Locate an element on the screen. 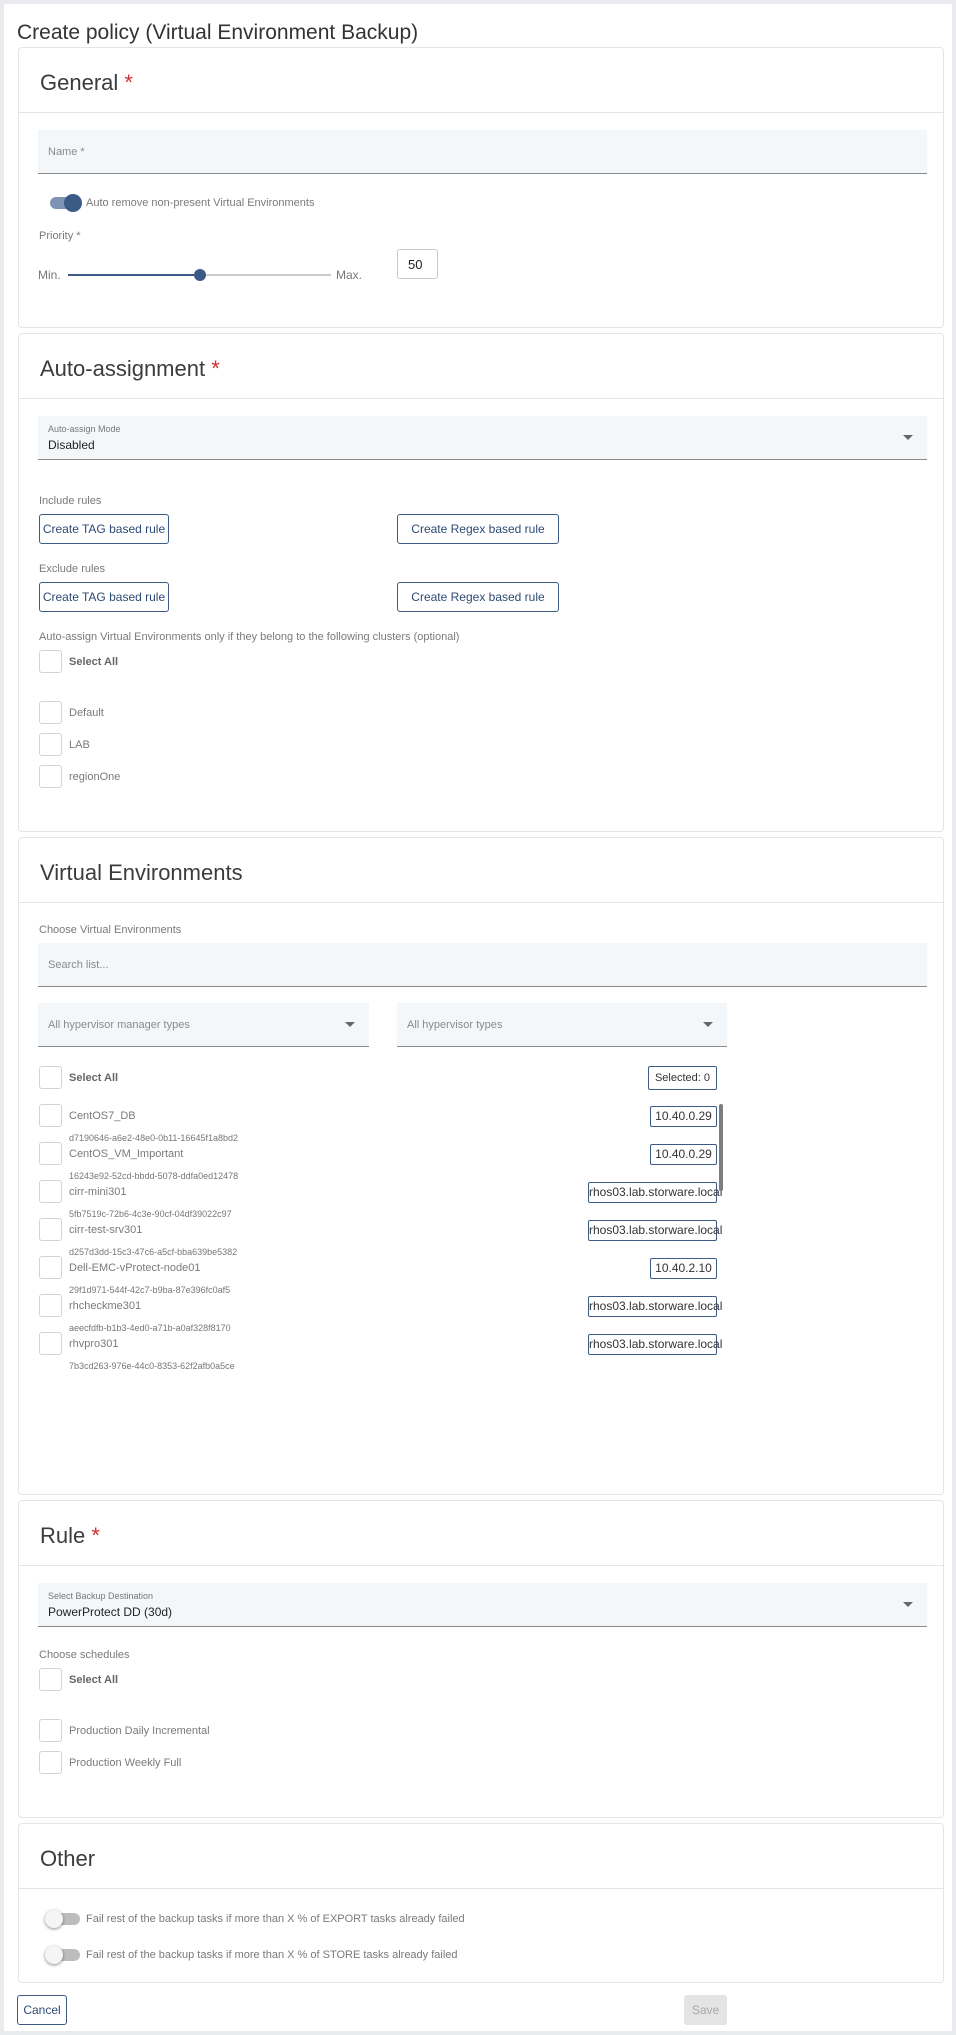 Image resolution: width=956 pixels, height=2035 pixels. exclude-rules-label: Exclude rules is located at coordinates (72, 569).